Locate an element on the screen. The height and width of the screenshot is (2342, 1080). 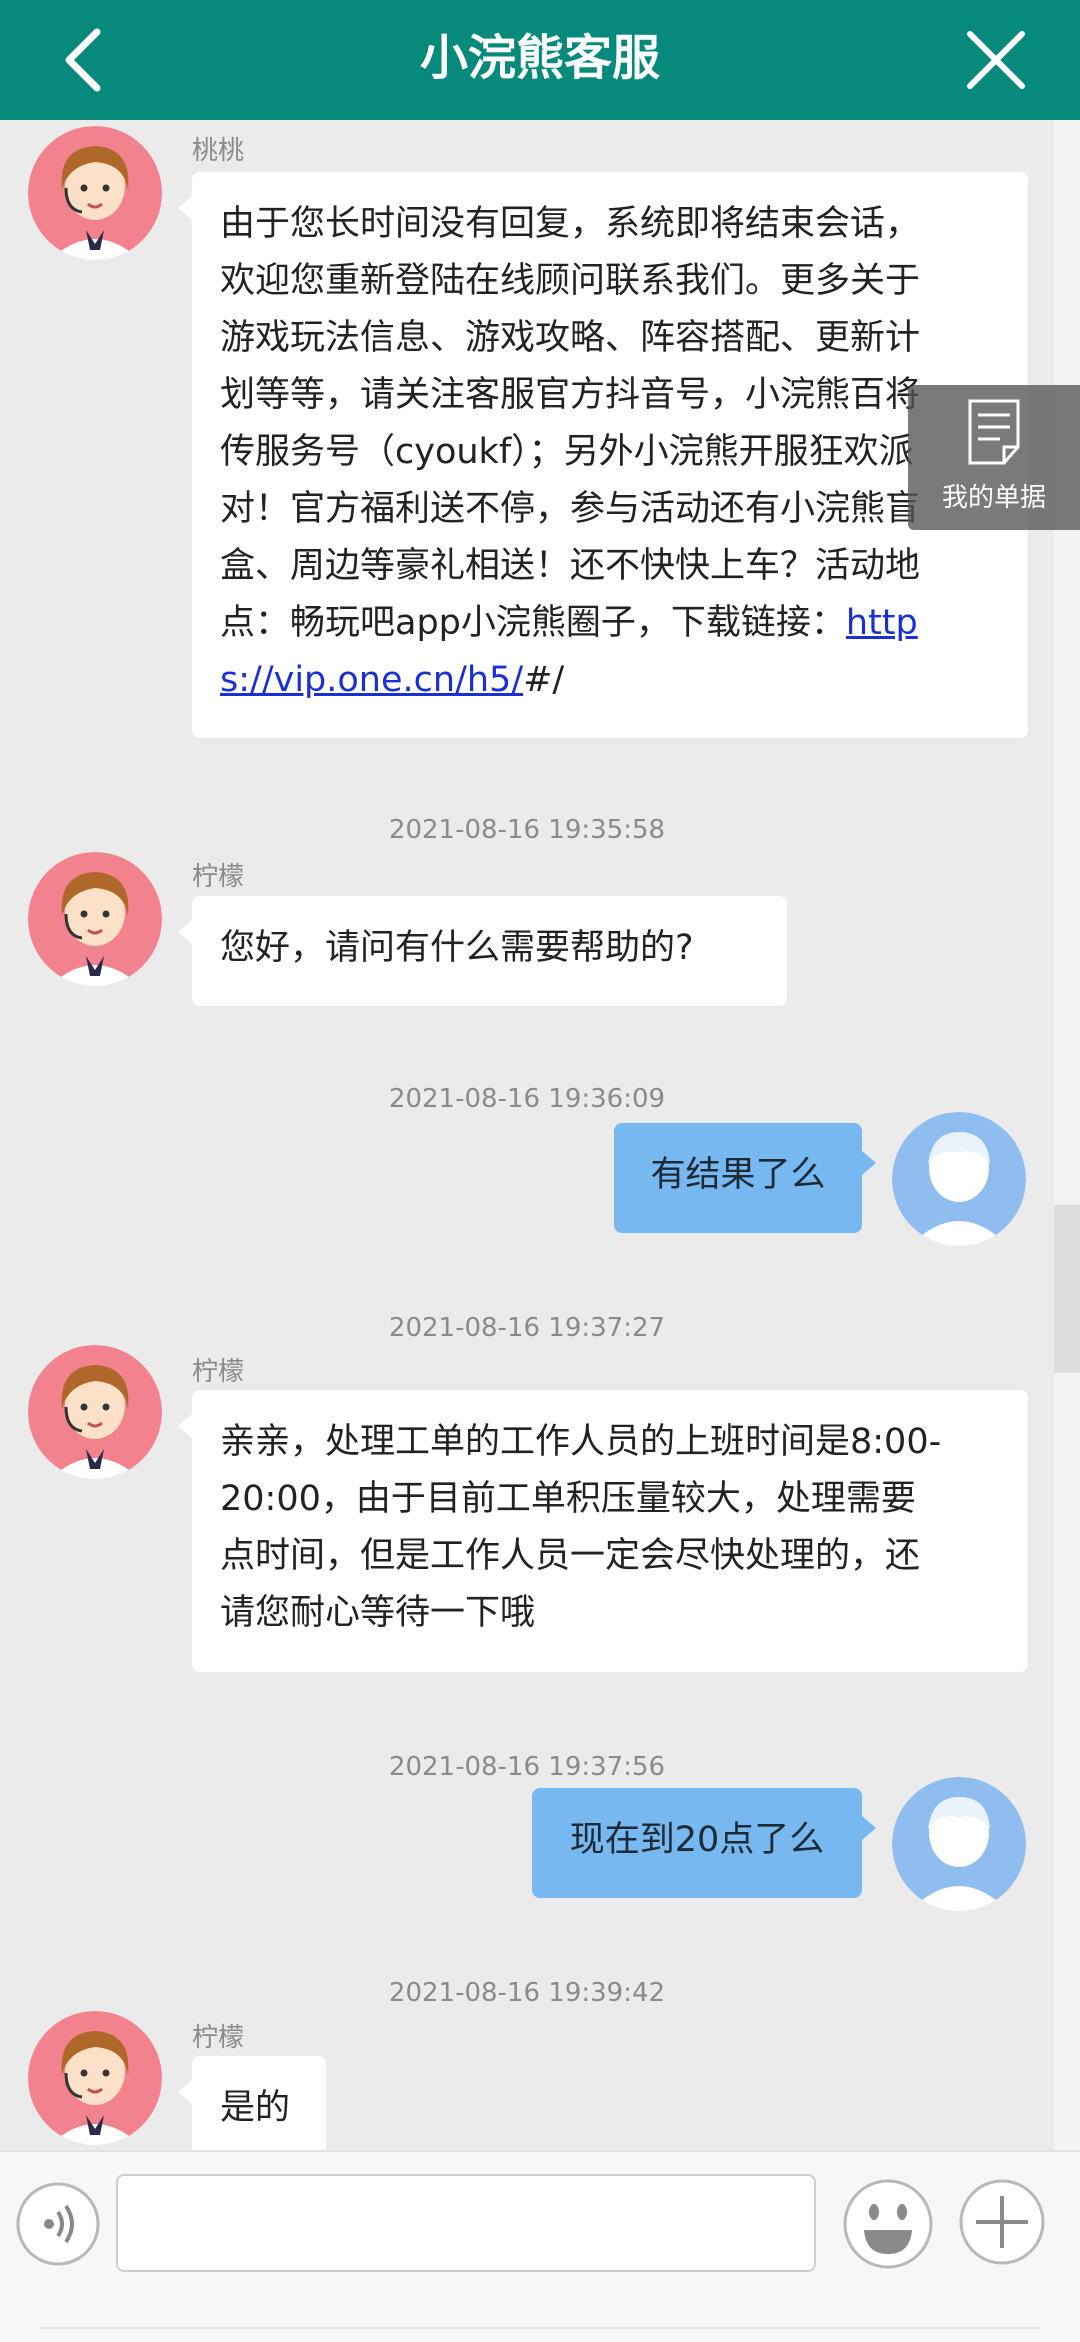
message-line: 亲亲，处理工单的工作人员的上班时间是8:00- is located at coordinates (581, 1442).